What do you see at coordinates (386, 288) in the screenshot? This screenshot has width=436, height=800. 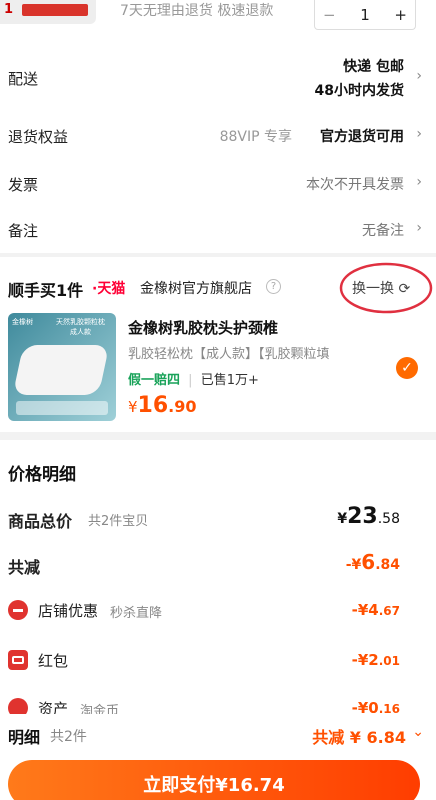 I see `hand-drawn-circle` at bounding box center [386, 288].